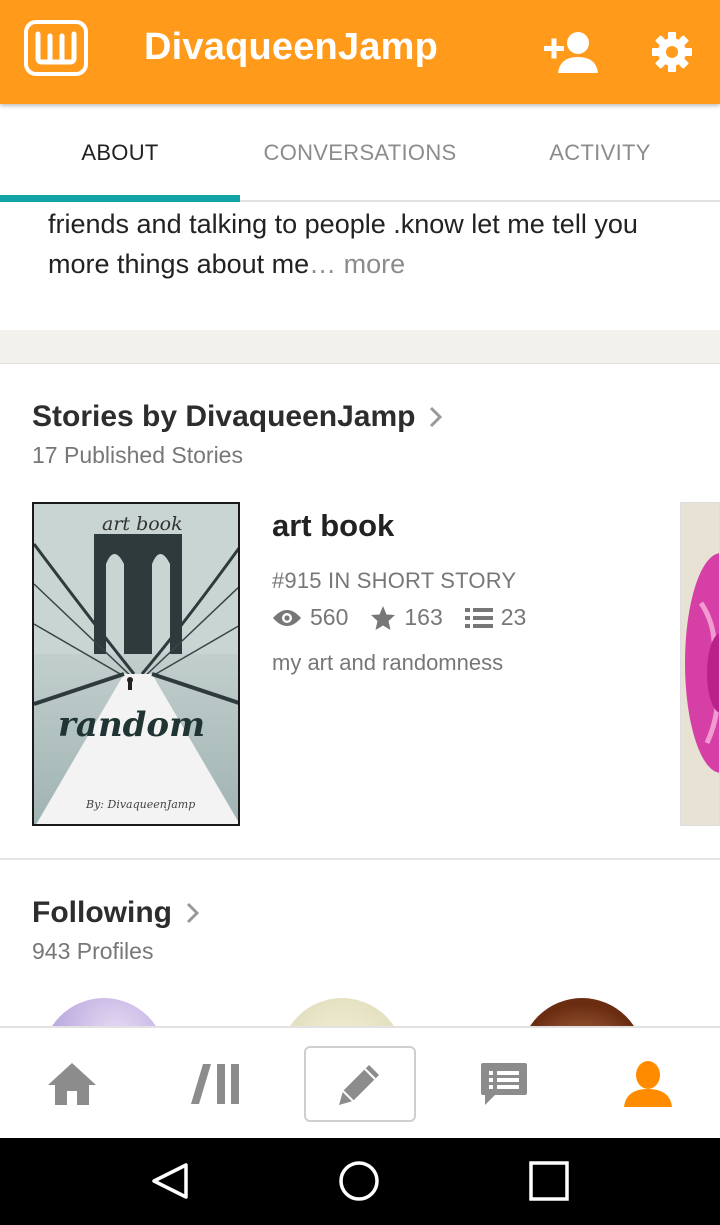 This screenshot has height=1225, width=720. Describe the element at coordinates (572, 52) in the screenshot. I see `follow-user-icon` at that location.